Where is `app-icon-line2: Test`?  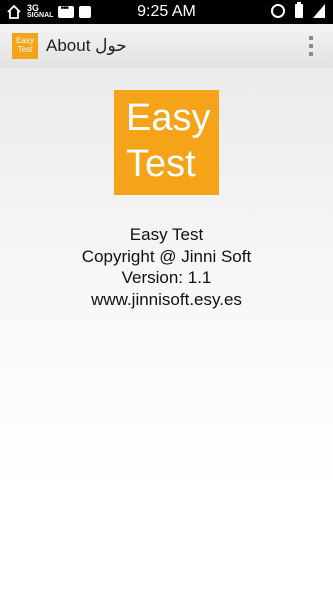 app-icon-line2: Test is located at coordinates (25, 49).